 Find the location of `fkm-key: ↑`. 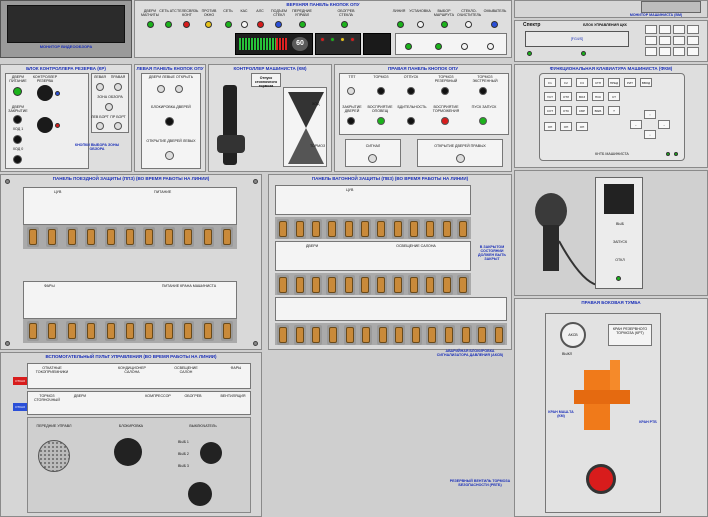

fkm-key: ↑ is located at coordinates (650, 114).